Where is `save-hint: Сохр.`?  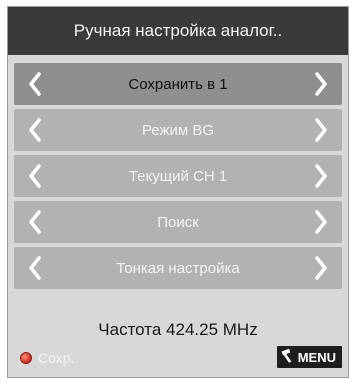 save-hint: Сохр. is located at coordinates (47, 358).